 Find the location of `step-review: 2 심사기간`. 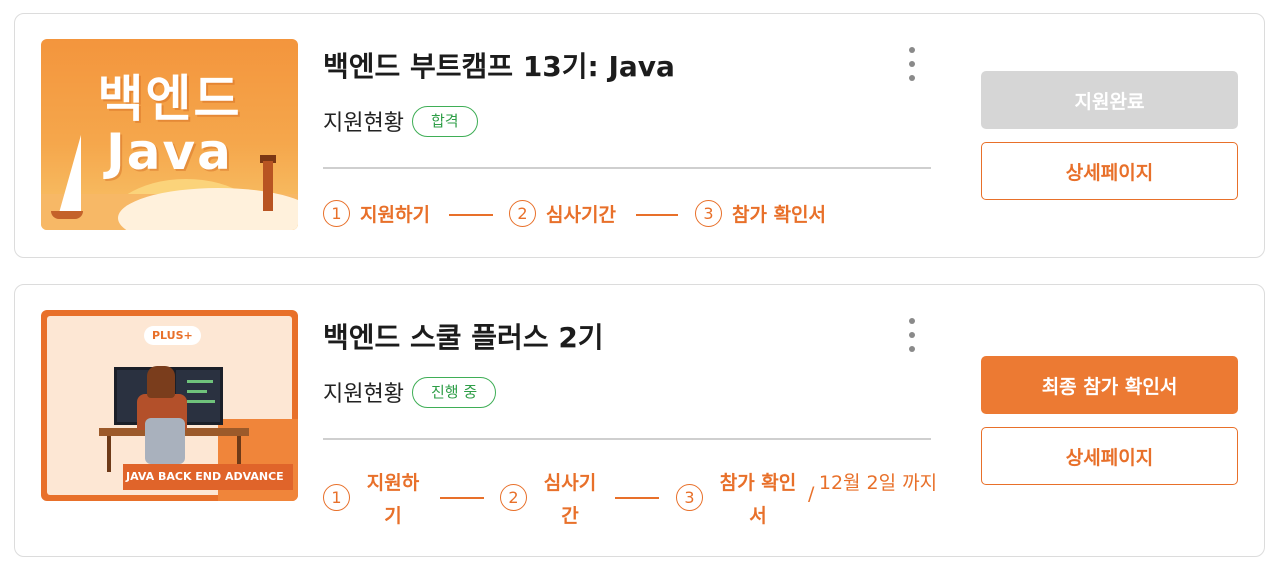

step-review: 2 심사기간 is located at coordinates (562, 213).